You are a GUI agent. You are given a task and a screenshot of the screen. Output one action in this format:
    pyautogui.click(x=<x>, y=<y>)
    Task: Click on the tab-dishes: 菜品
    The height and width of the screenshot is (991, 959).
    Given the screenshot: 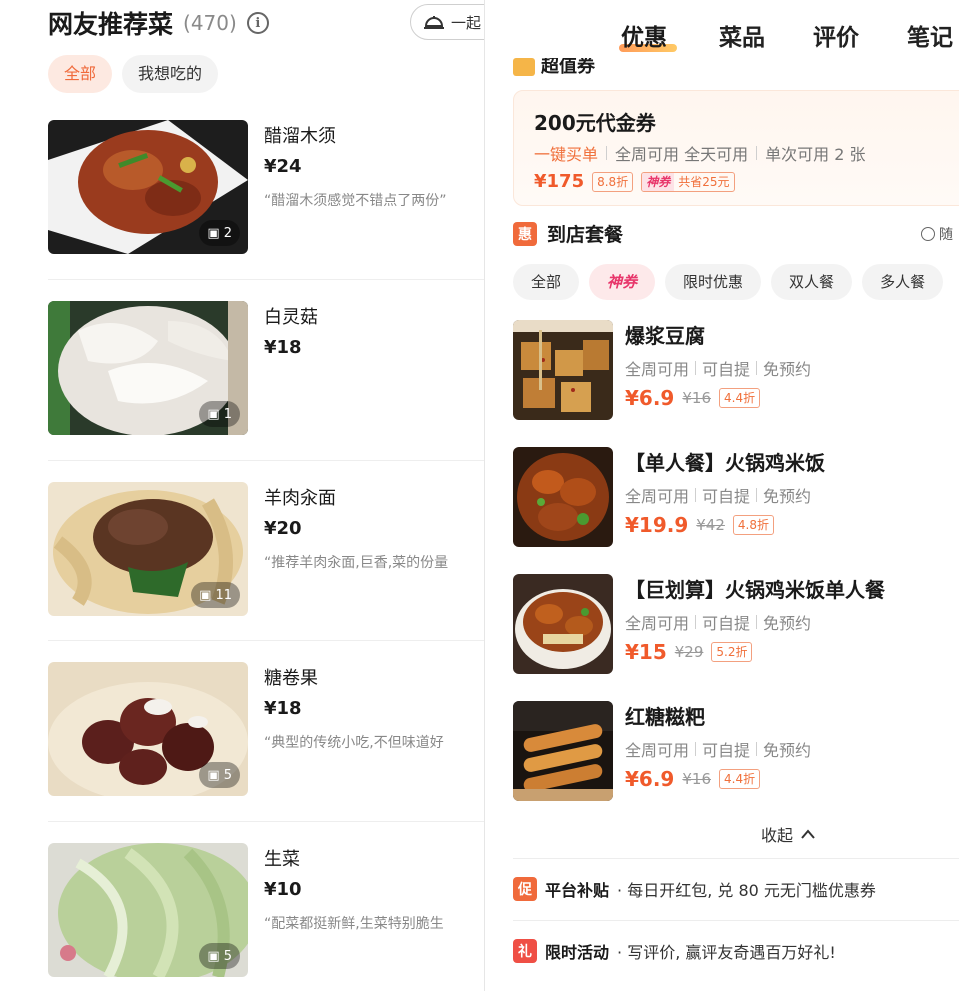 What is the action you would take?
    pyautogui.click(x=742, y=35)
    